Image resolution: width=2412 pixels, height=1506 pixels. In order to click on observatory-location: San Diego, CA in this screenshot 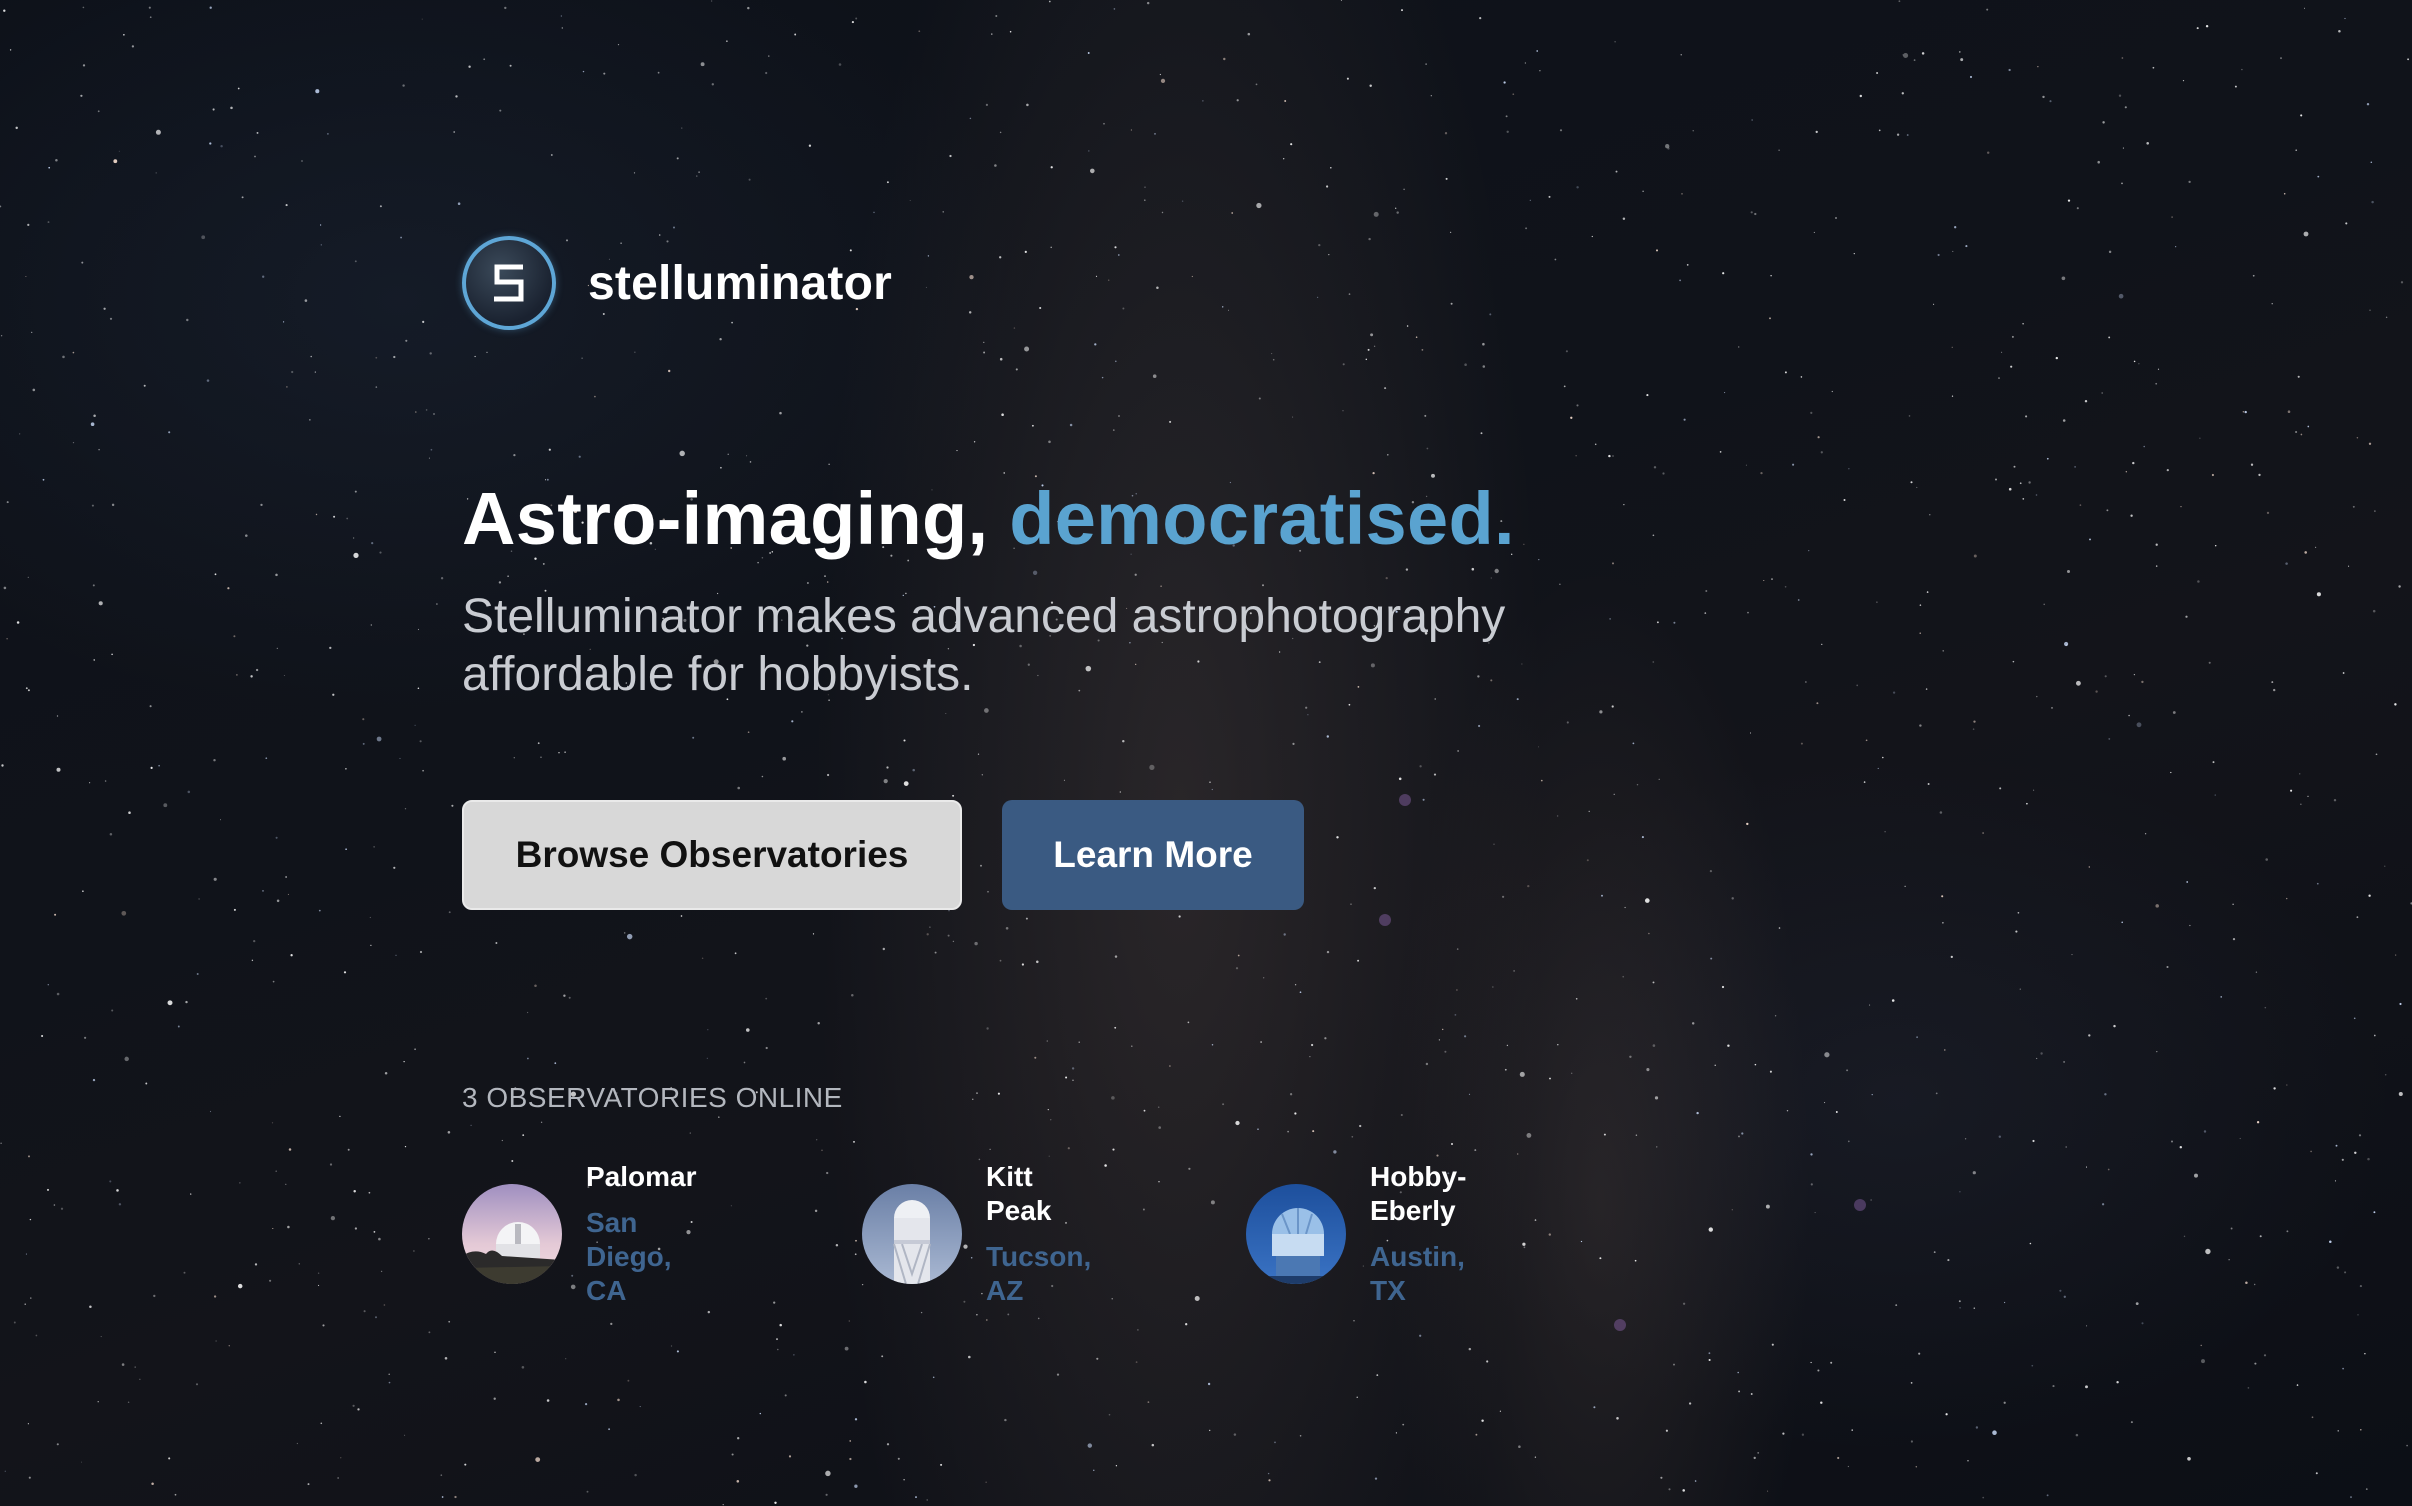, I will do `click(629, 1256)`.